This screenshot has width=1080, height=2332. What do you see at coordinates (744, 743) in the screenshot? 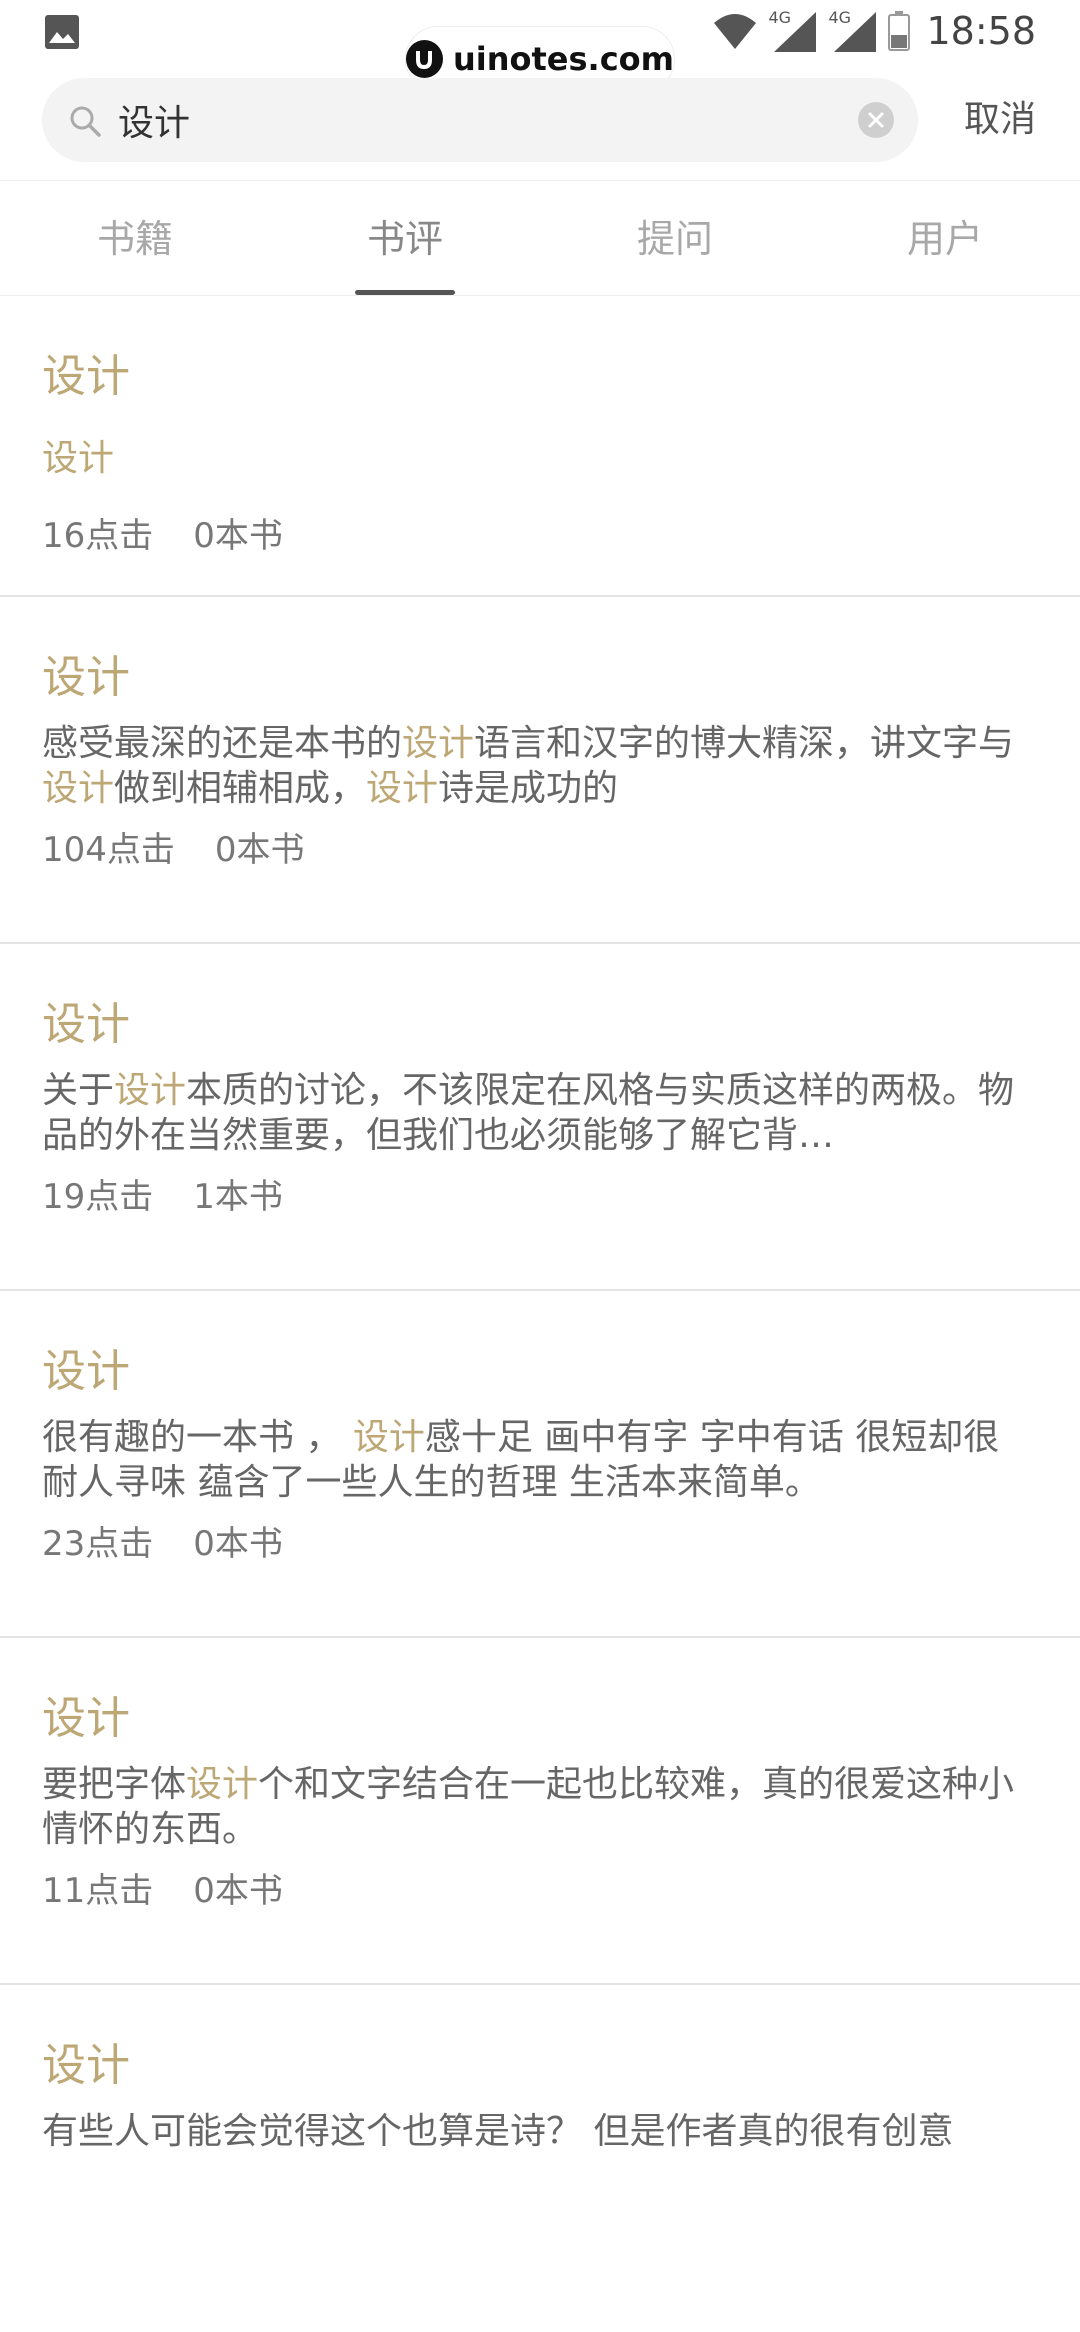
I see `snippet-text: 语言和汉字的博大精深，讲文字与` at bounding box center [744, 743].